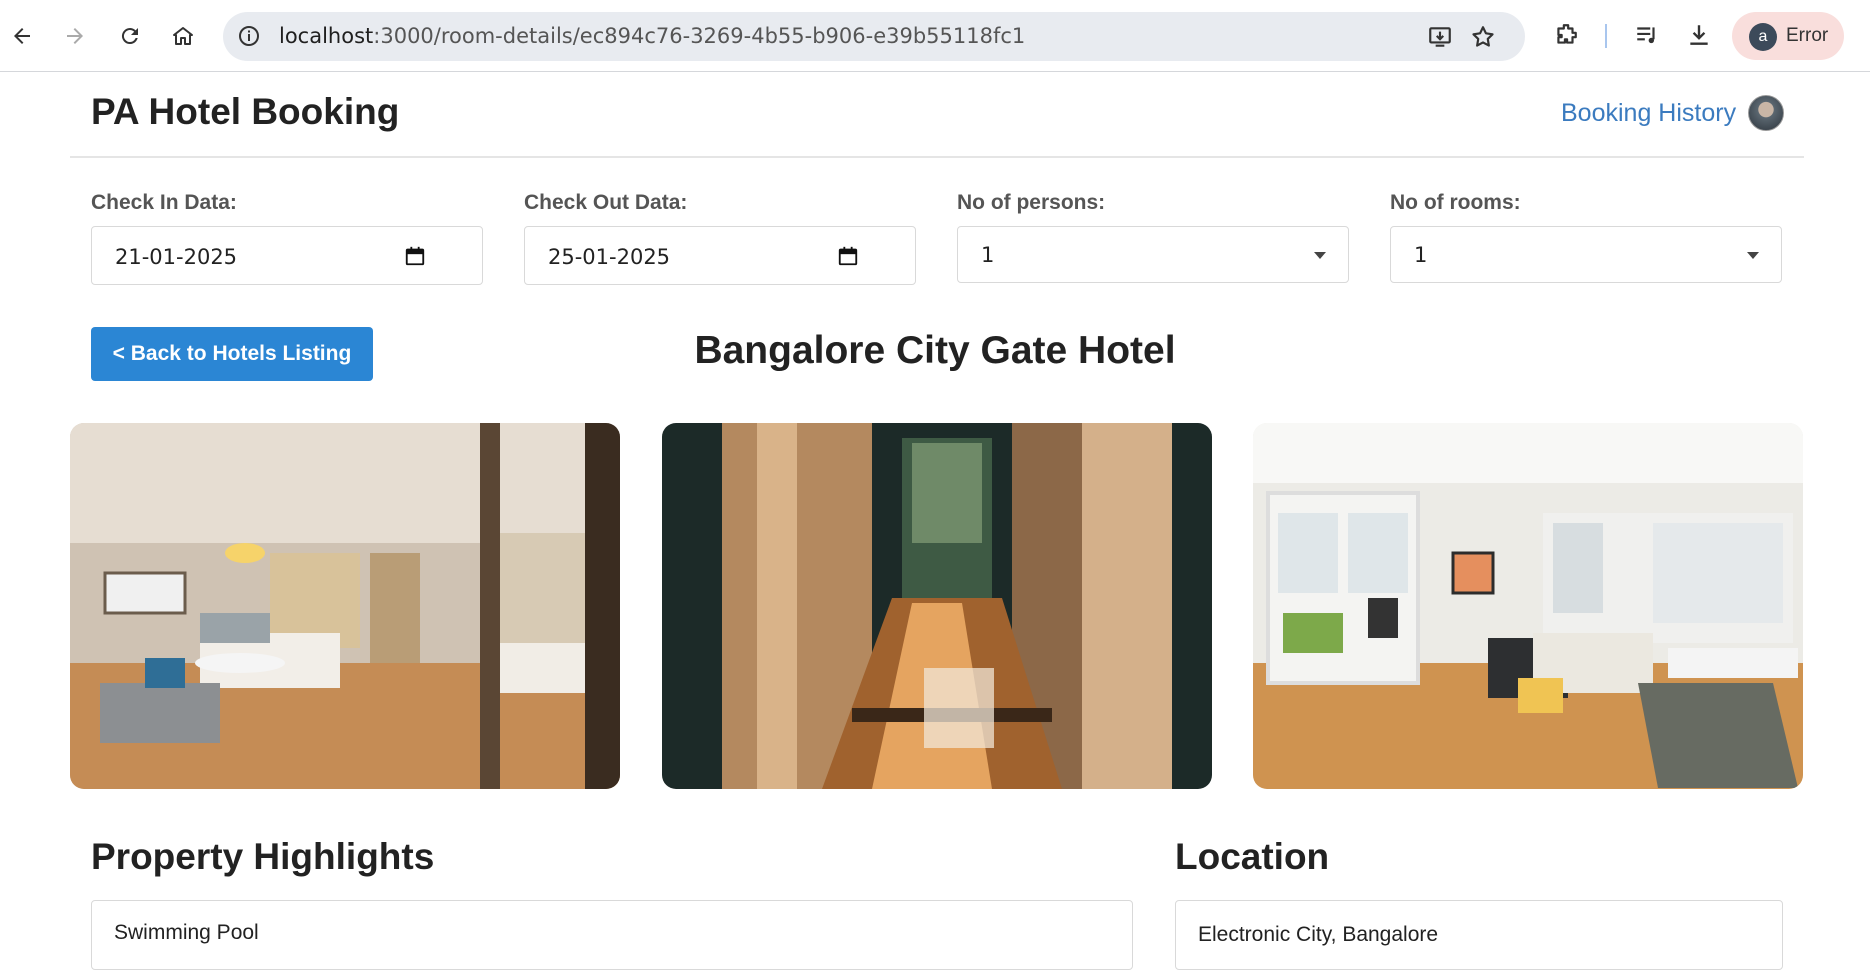 Image resolution: width=1870 pixels, height=970 pixels. Describe the element at coordinates (1455, 202) in the screenshot. I see `rooms-label: No of rooms:` at that location.